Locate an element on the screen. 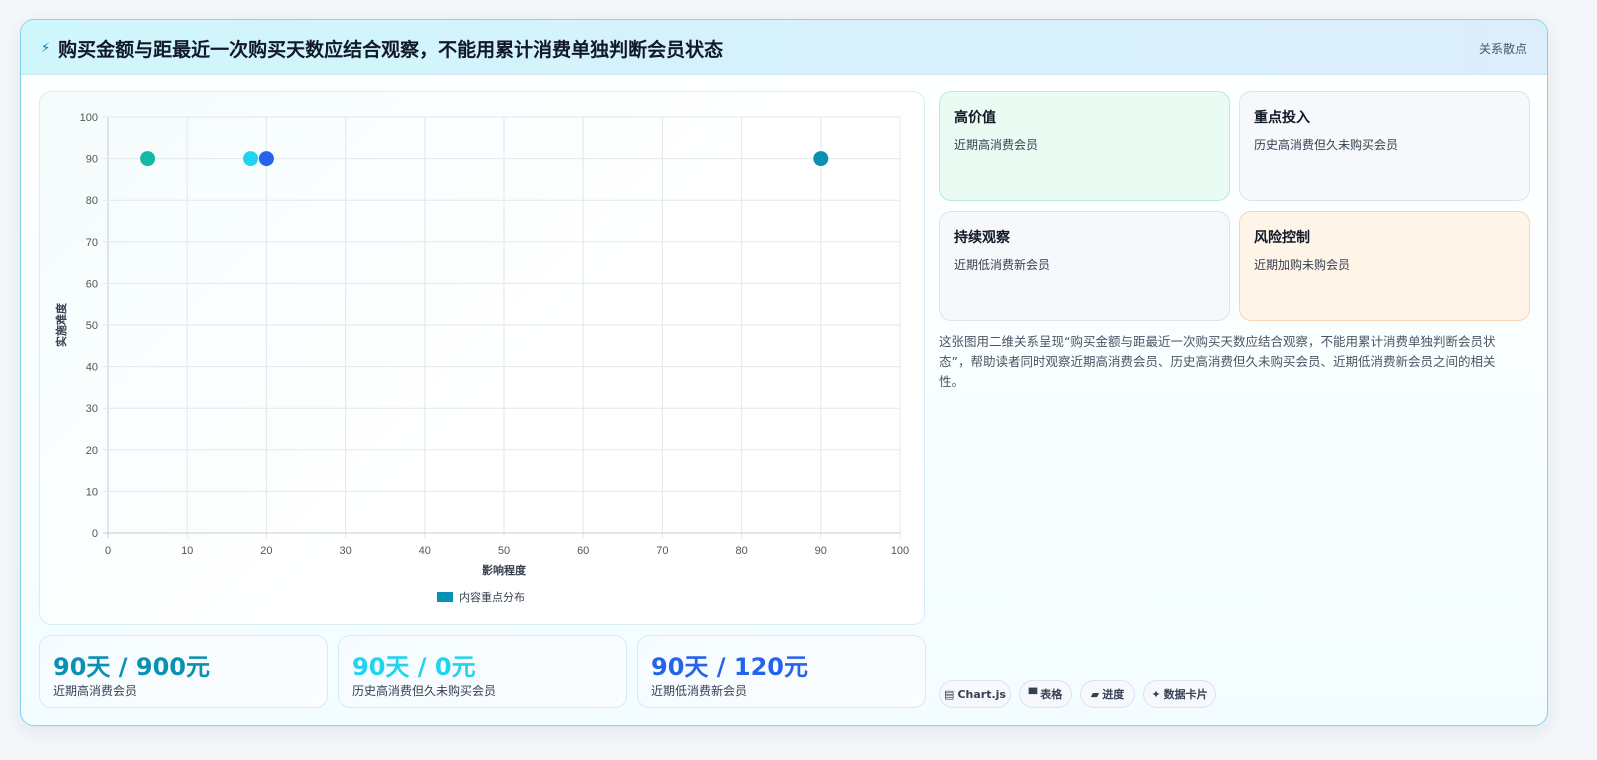 The height and width of the screenshot is (760, 1597). x-tick-label: 20 is located at coordinates (266, 551).